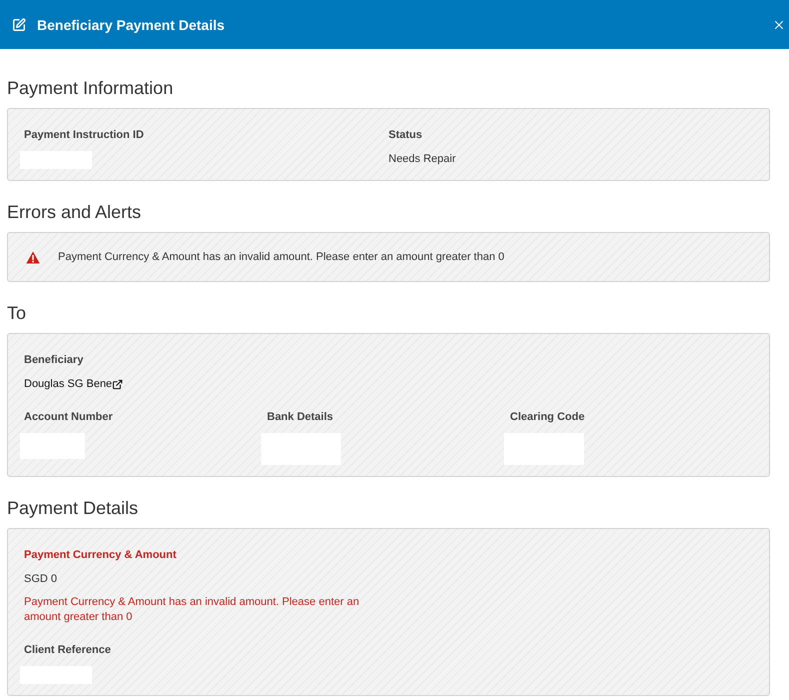 The image size is (789, 700). I want to click on field-label: Bank Details, so click(300, 417).